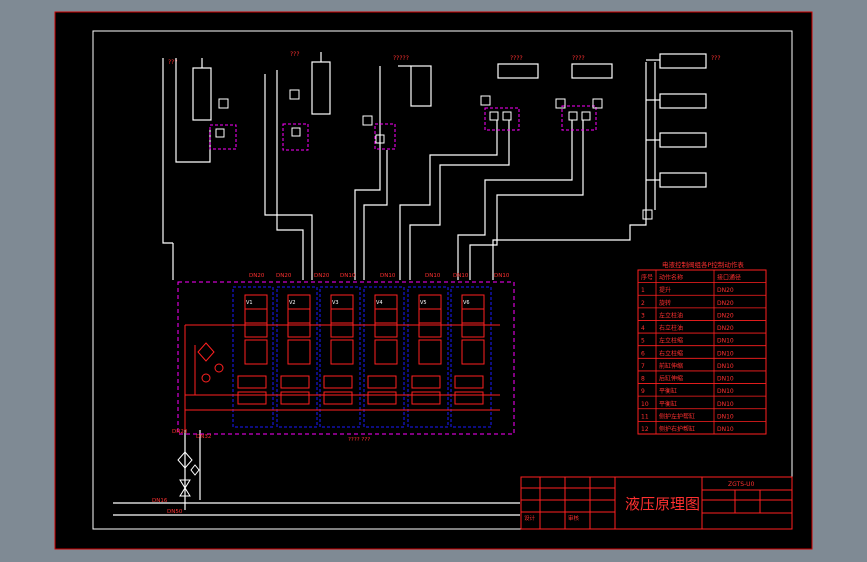 This screenshot has width=867, height=562. I want to click on table-cell: 左立柱油, so click(671, 315).